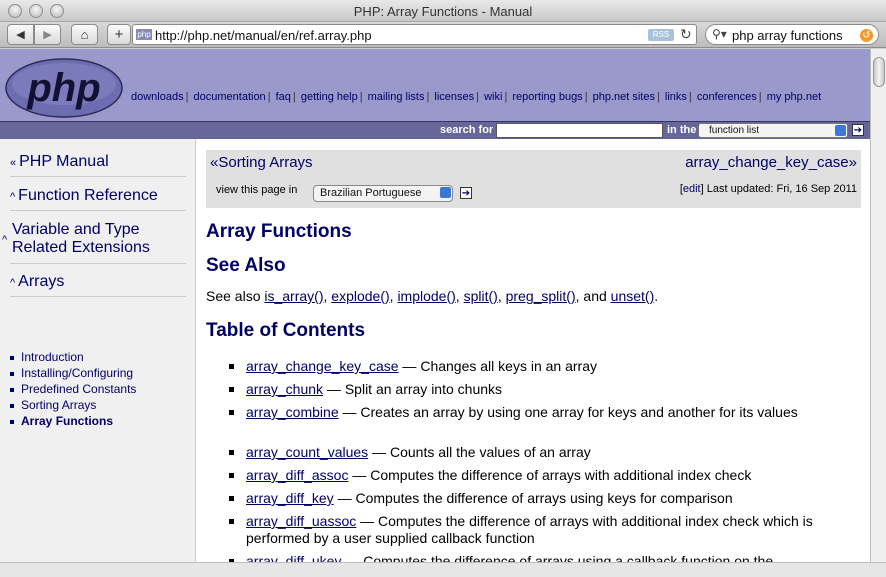 The image size is (886, 577). I want to click on language-select: Brazilian Portuguese, so click(383, 193).